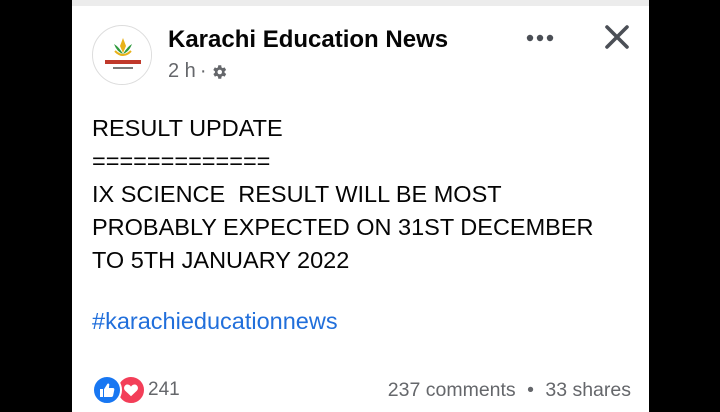  I want to click on post-meta: 2 h ·, so click(198, 71).